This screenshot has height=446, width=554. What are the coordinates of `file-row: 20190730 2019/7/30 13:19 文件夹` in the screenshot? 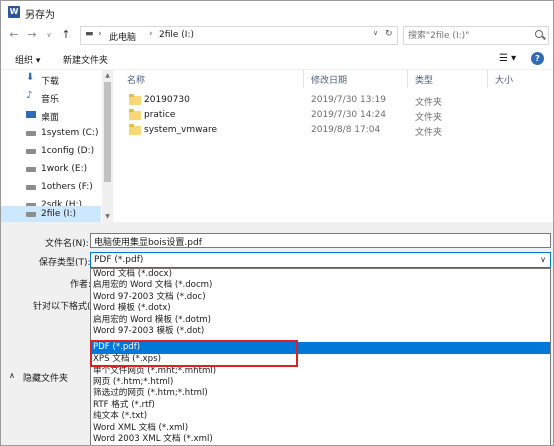 It's located at (335, 100).